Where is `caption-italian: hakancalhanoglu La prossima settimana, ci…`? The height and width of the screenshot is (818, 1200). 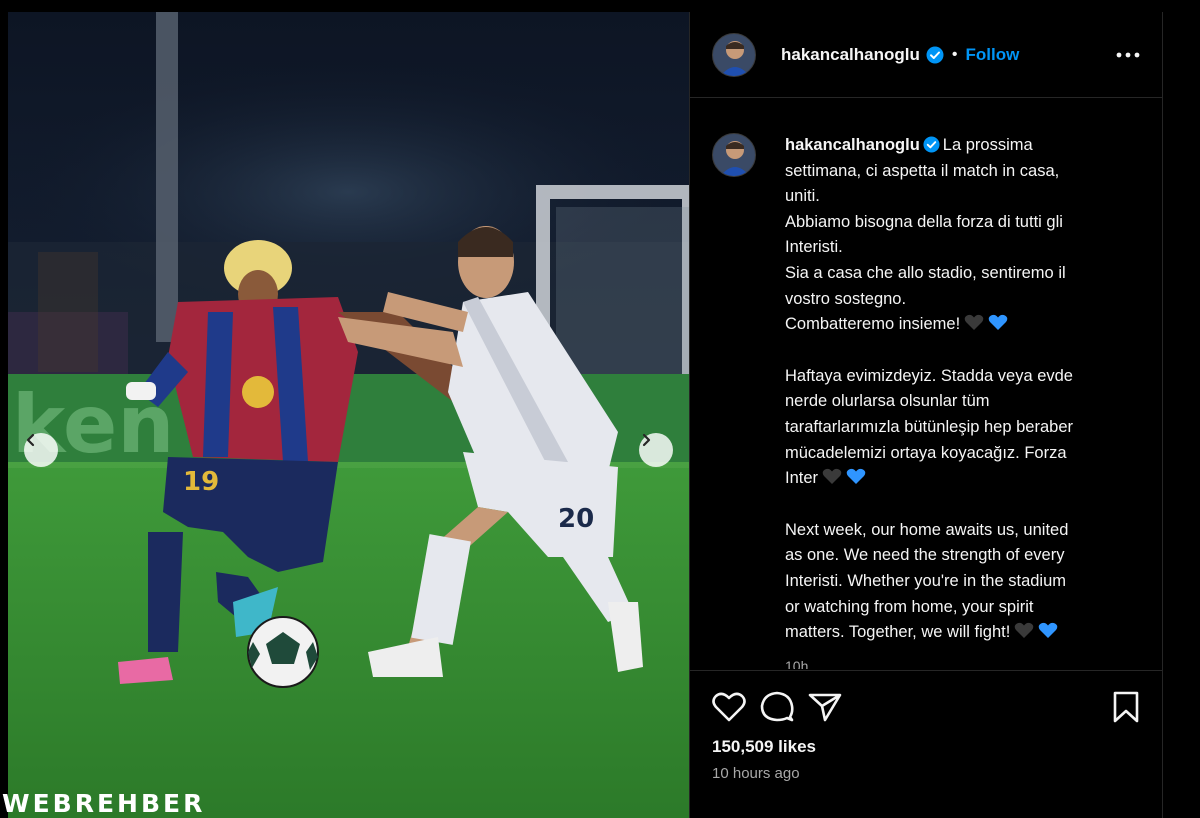 caption-italian: hakancalhanoglu La prossima settimana, ci… is located at coordinates (960, 235).